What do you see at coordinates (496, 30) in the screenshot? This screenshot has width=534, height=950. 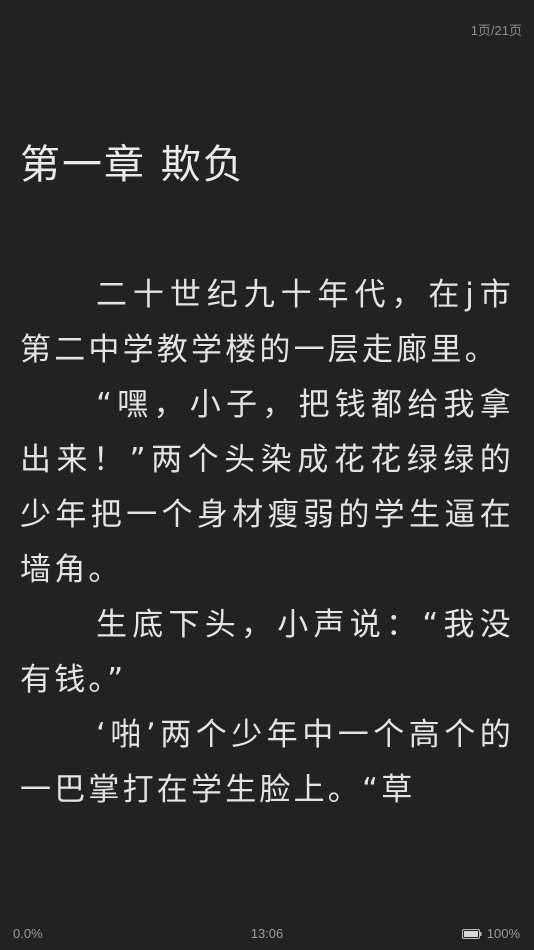 I see `page-indicator: 1页/21页` at bounding box center [496, 30].